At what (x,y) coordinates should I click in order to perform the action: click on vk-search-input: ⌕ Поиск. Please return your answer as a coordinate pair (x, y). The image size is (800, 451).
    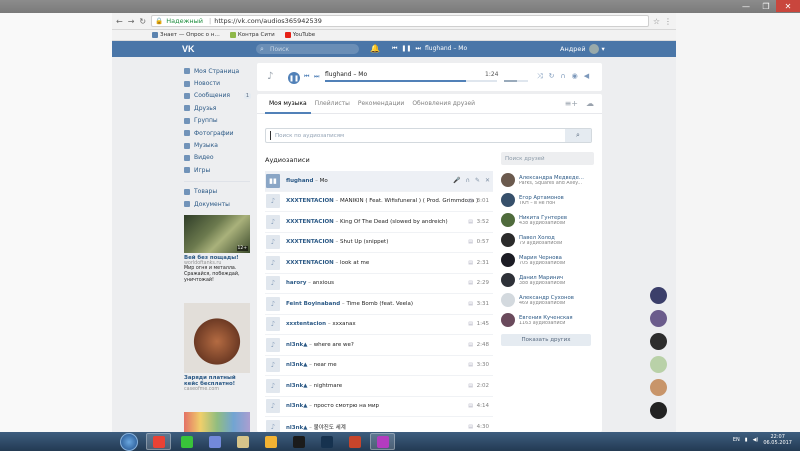
    Looking at the image, I should click on (307, 49).